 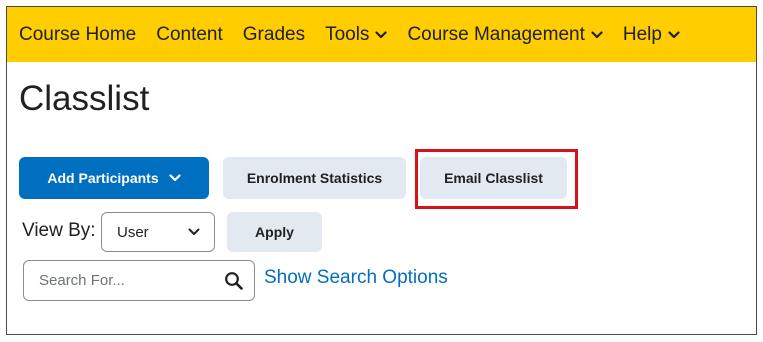 I want to click on enrolment-statistics-label: Enrolment Statistics, so click(x=314, y=178).